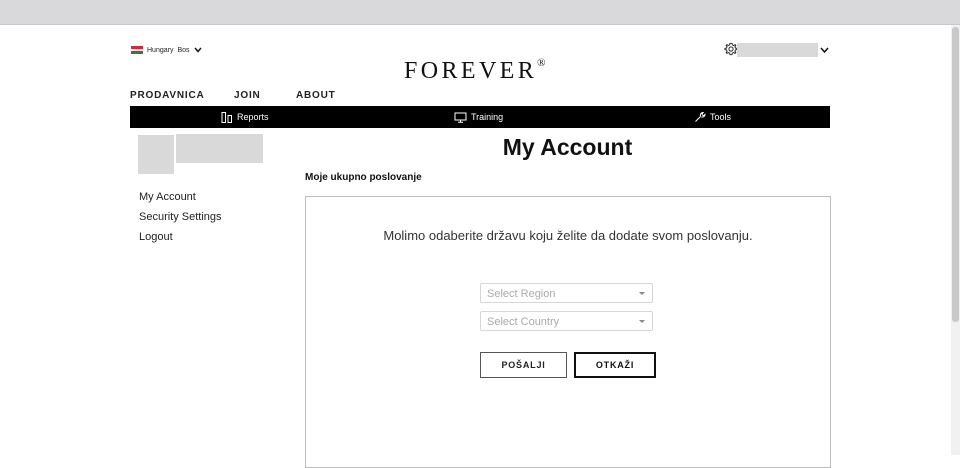 The height and width of the screenshot is (468, 960). What do you see at coordinates (777, 50) in the screenshot?
I see `user-name-redacted` at bounding box center [777, 50].